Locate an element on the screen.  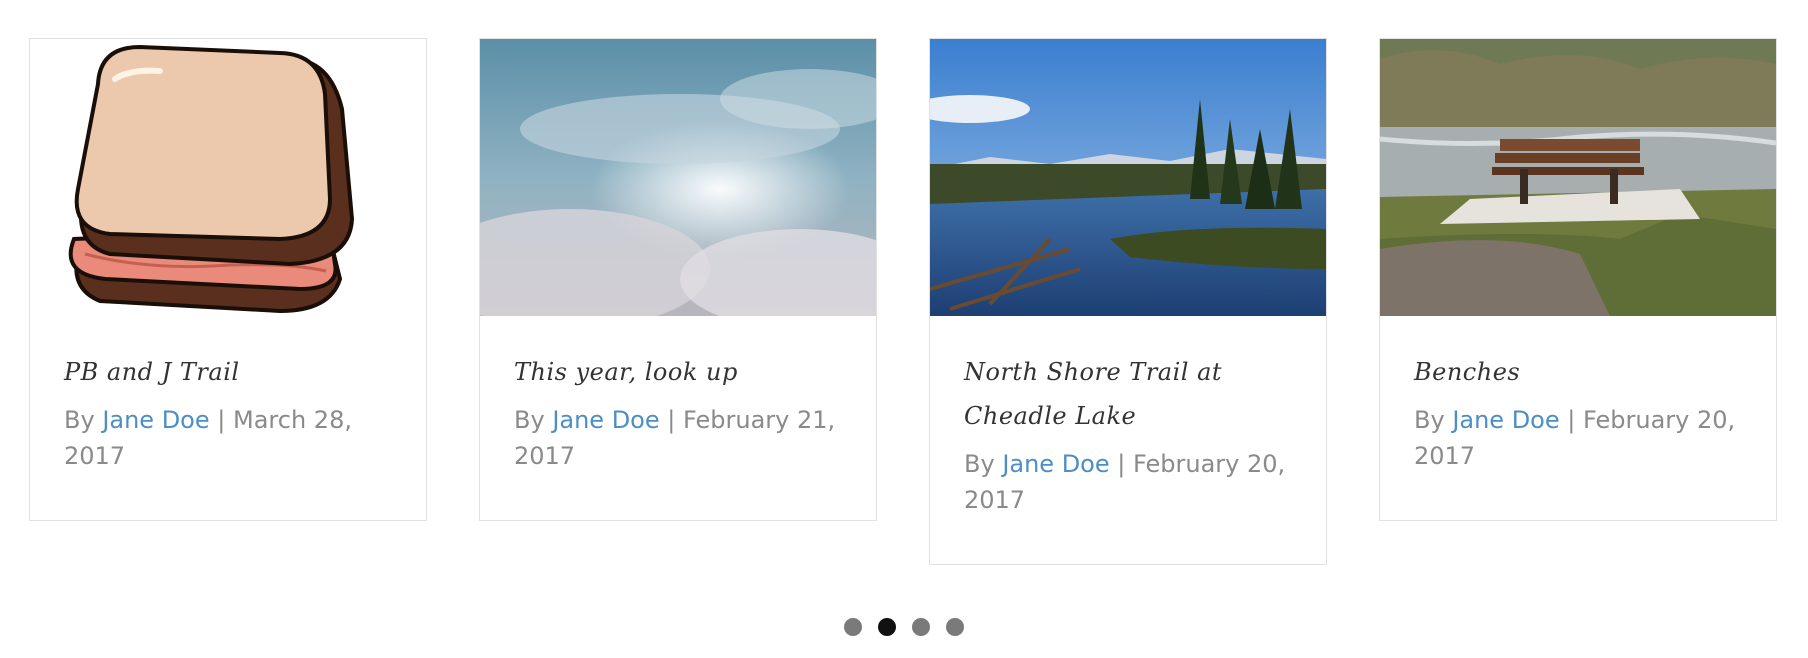
sandwich-illustration is located at coordinates (228, 177).